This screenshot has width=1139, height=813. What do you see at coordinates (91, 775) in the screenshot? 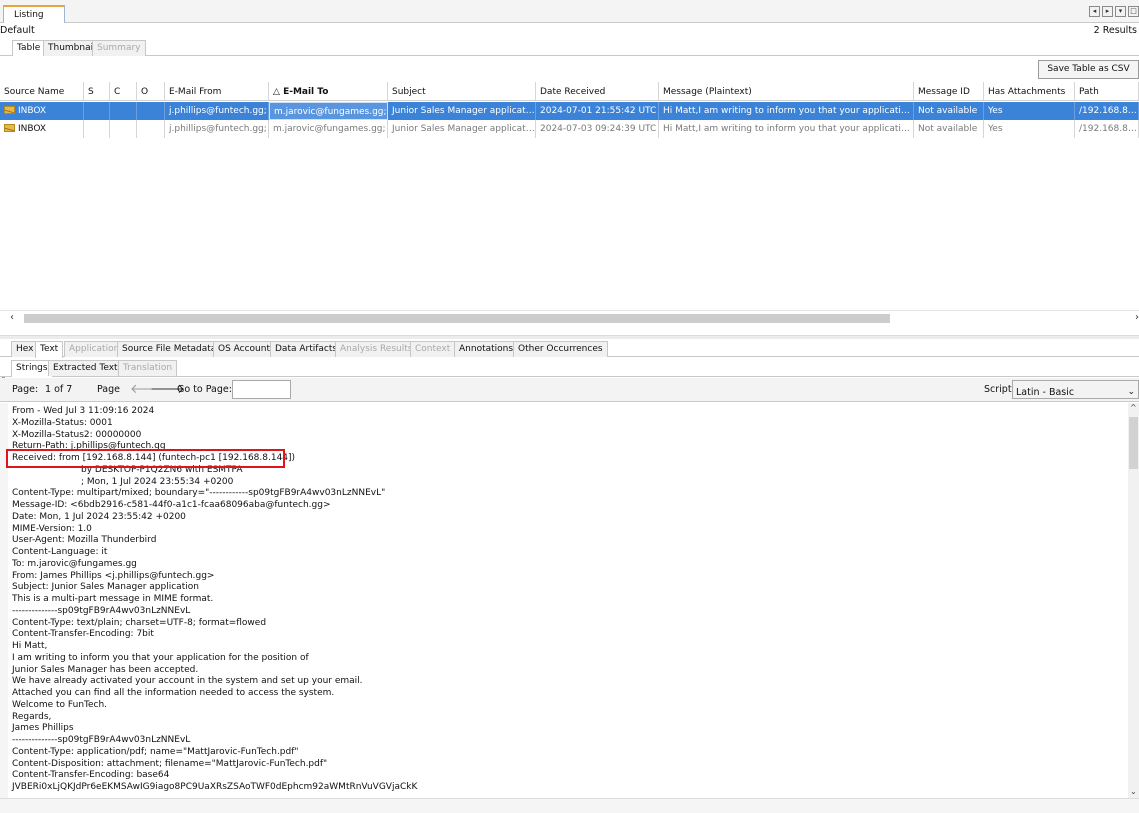
I see `text-line: Content-Transfer-Encoding: base64` at bounding box center [91, 775].